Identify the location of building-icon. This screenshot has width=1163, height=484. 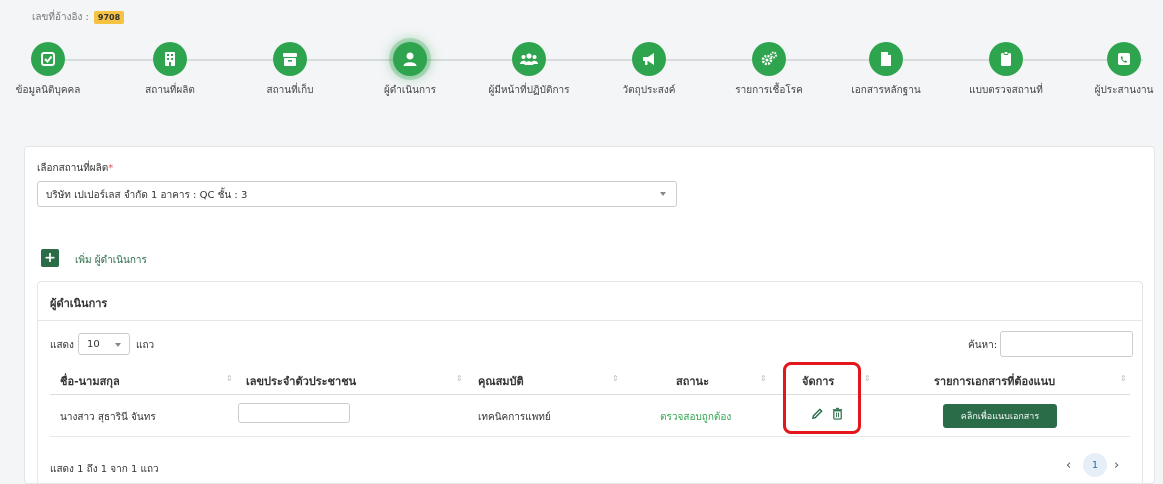
(170, 59).